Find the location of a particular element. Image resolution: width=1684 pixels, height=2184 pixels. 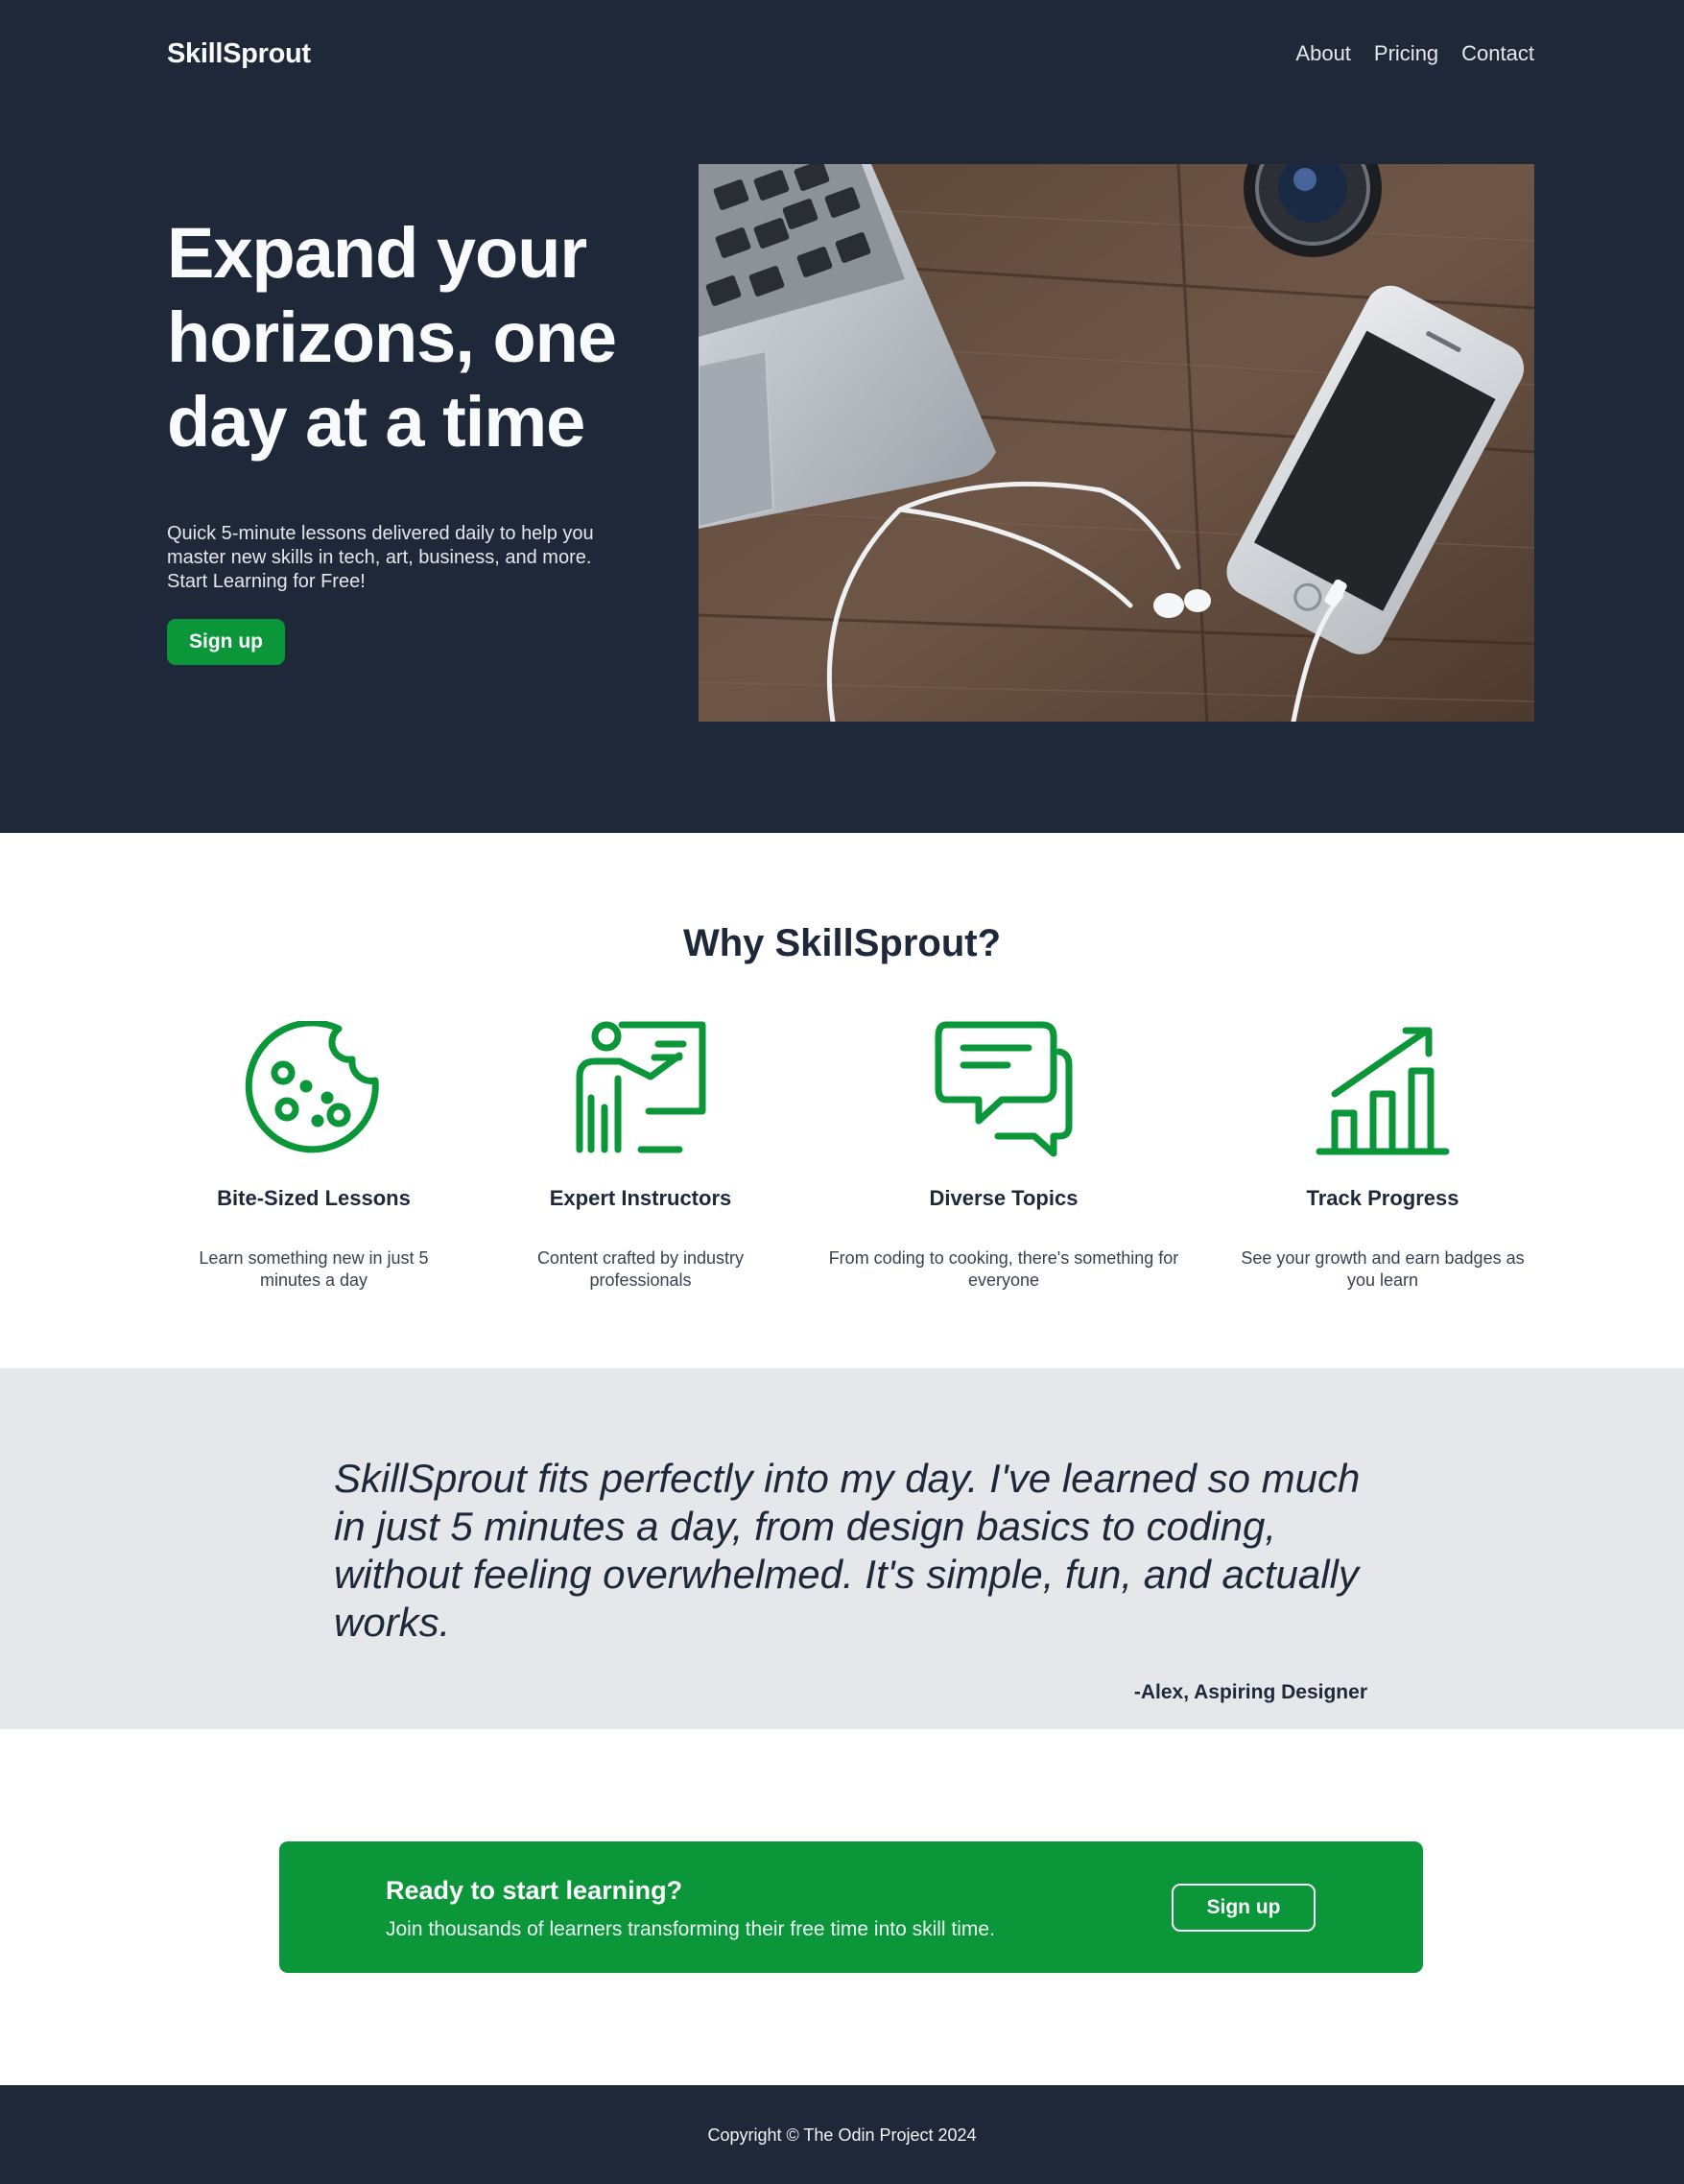

footer-copyright: Copyright © The Odin Project 2024 is located at coordinates (842, 2135).